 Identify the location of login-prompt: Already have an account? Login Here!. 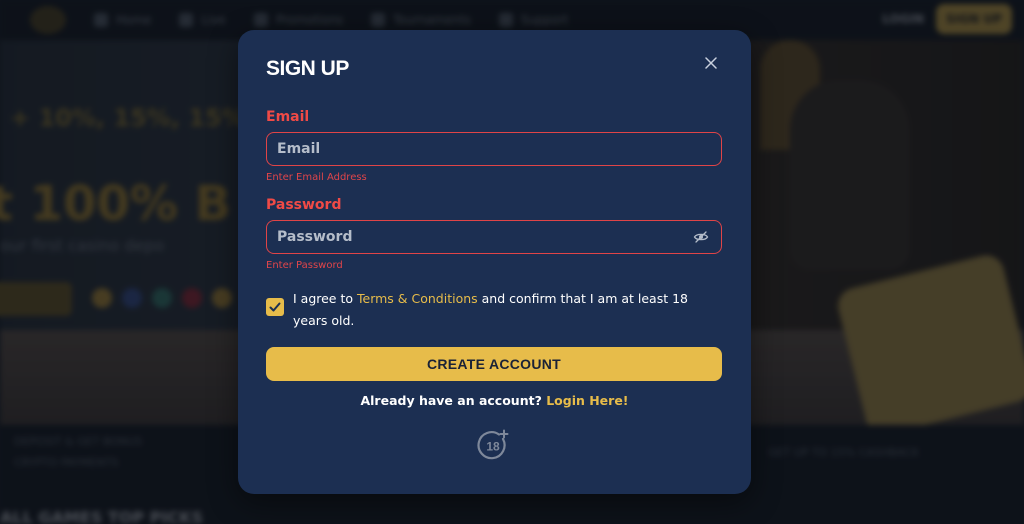
(494, 400).